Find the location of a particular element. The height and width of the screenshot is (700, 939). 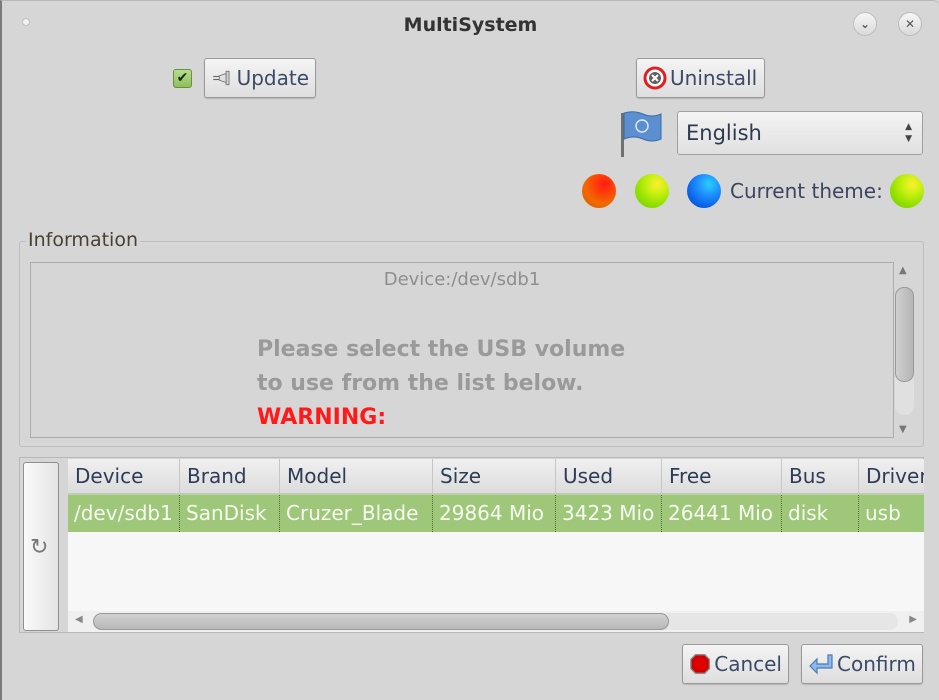

cancel-button: Cancel is located at coordinates (735, 664).